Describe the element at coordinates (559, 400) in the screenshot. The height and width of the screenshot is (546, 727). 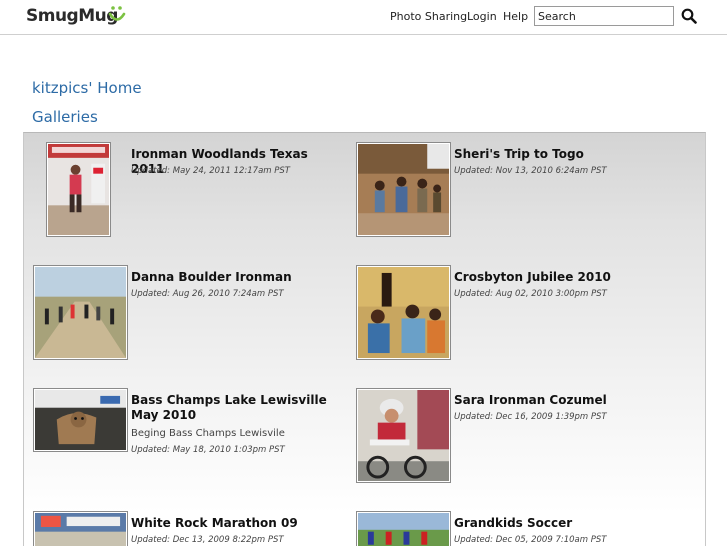
I see `gallery-title: Sara Ironman Cozumel` at that location.